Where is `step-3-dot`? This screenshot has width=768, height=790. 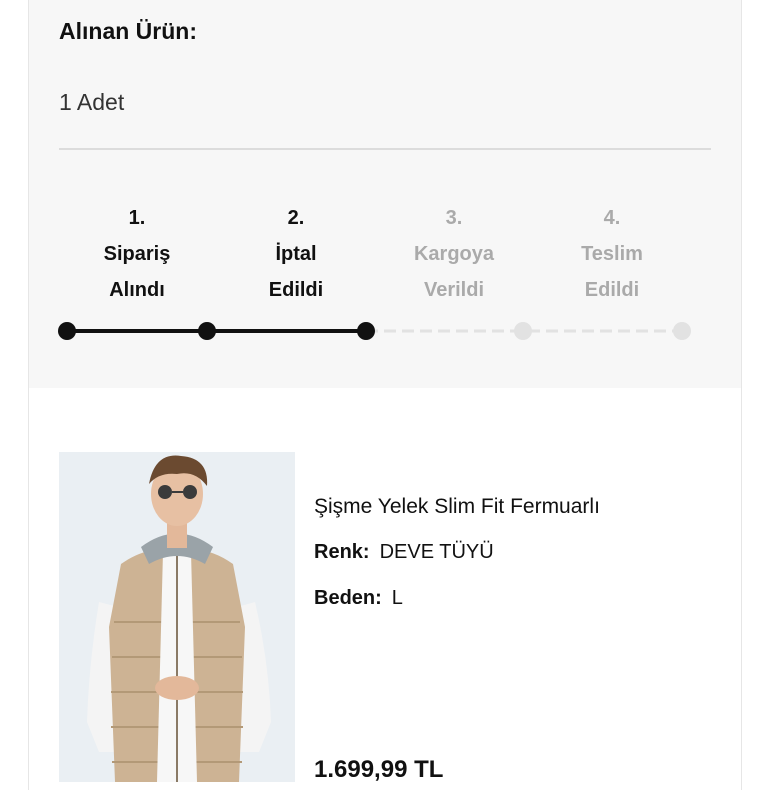 step-3-dot is located at coordinates (523, 331).